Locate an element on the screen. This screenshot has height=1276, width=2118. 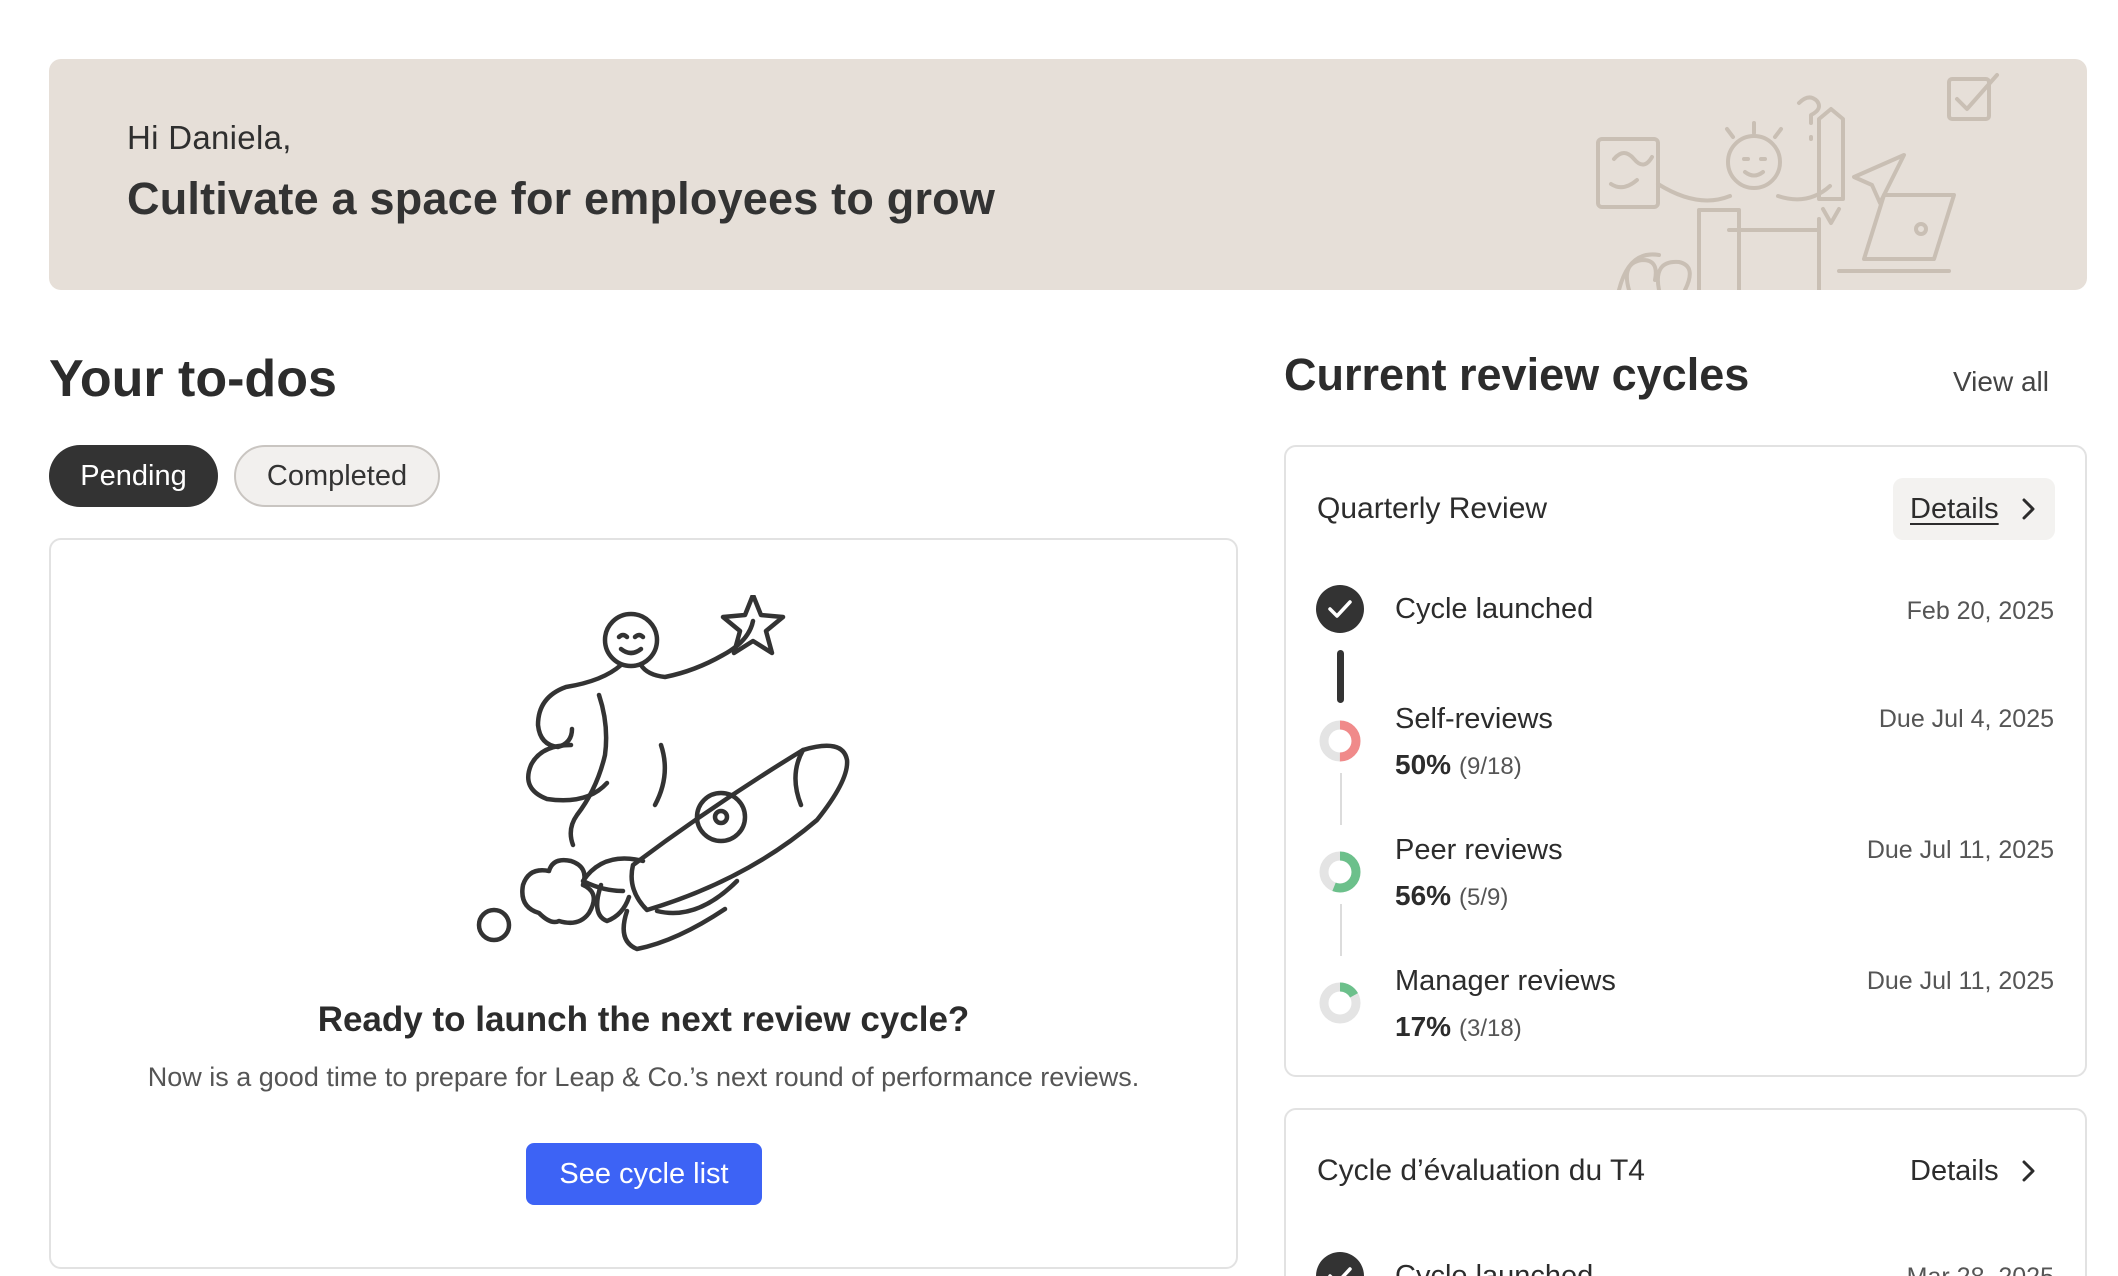
todos-title: Your to-dos is located at coordinates (193, 379).